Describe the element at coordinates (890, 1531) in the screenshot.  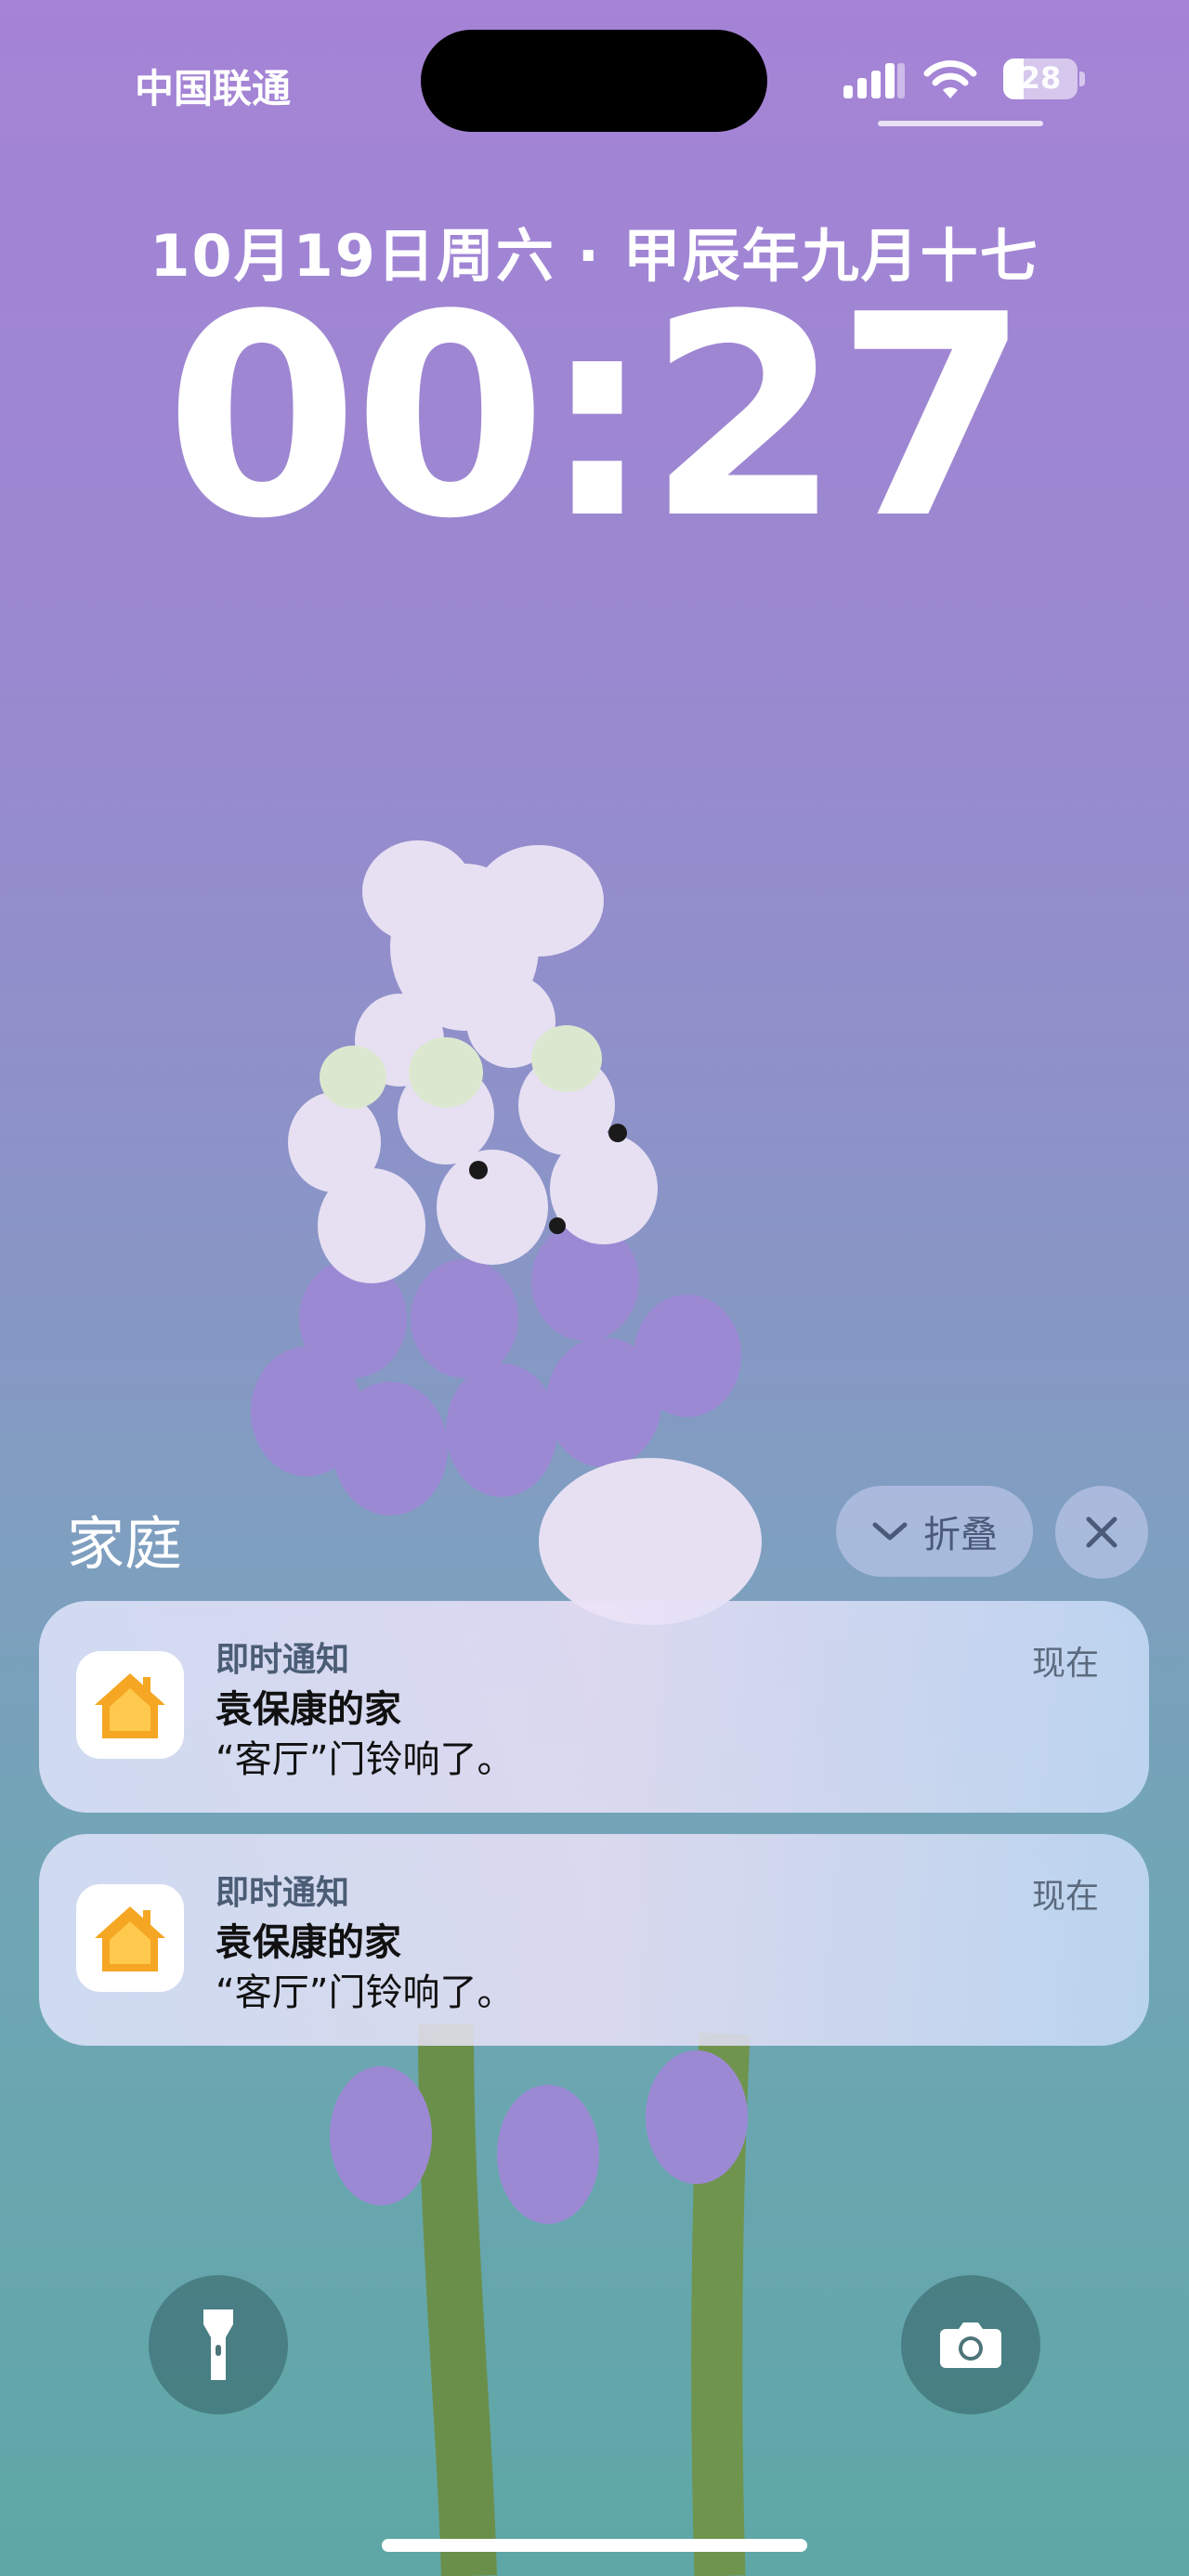
I see `chevron-down-icon` at that location.